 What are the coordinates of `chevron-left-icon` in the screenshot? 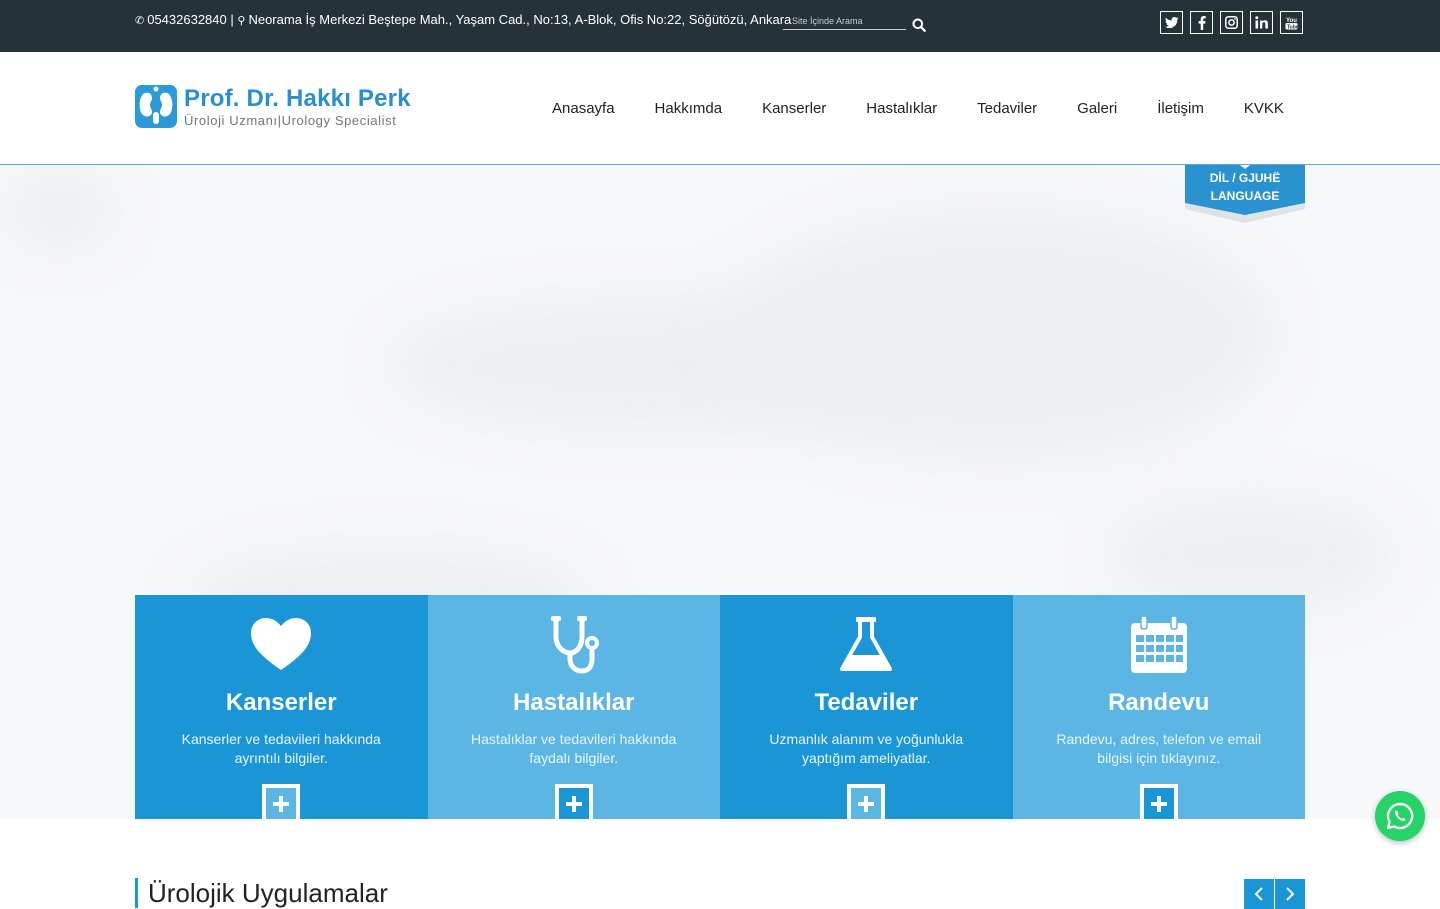 It's located at (1258, 894).